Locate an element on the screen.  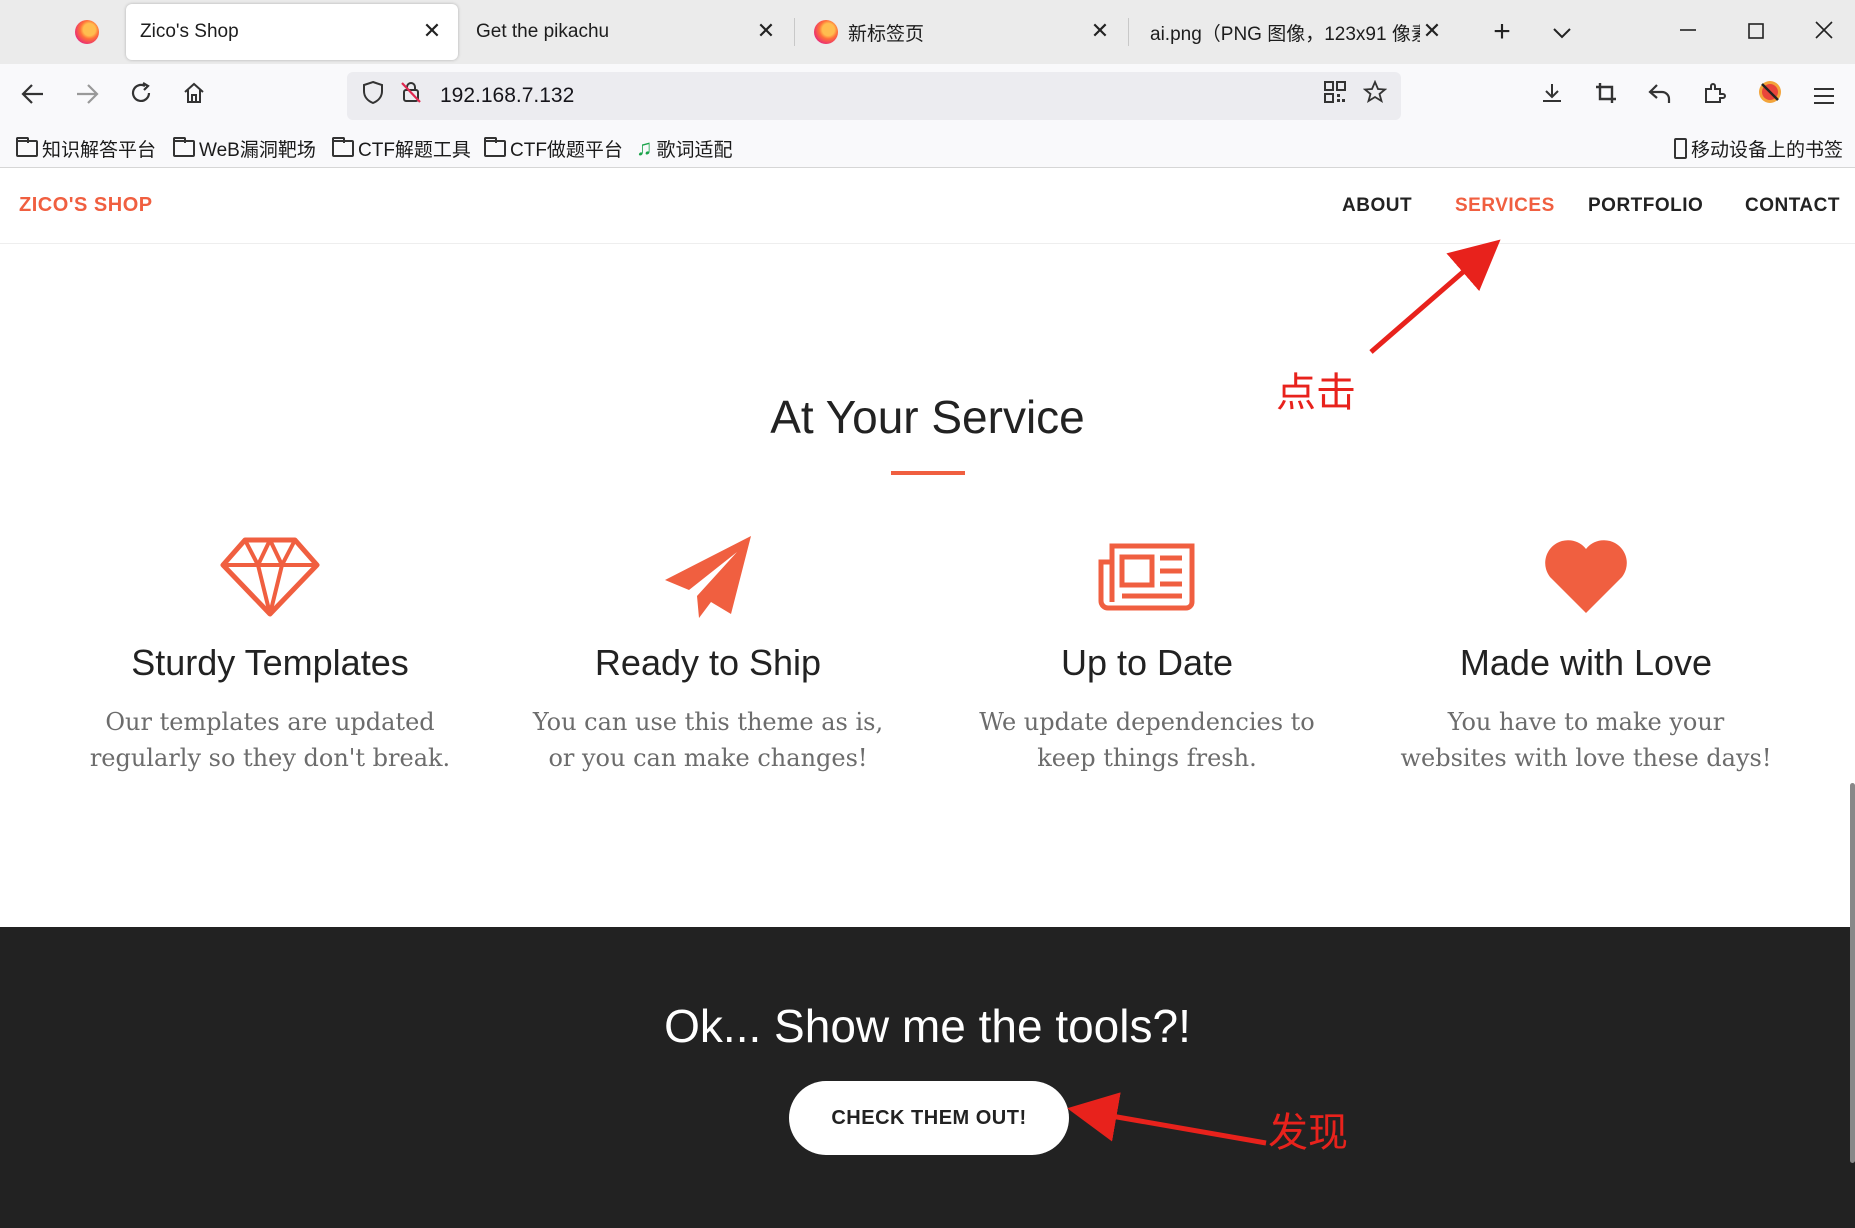
music-note-icon: ♫ is located at coordinates (644, 147).